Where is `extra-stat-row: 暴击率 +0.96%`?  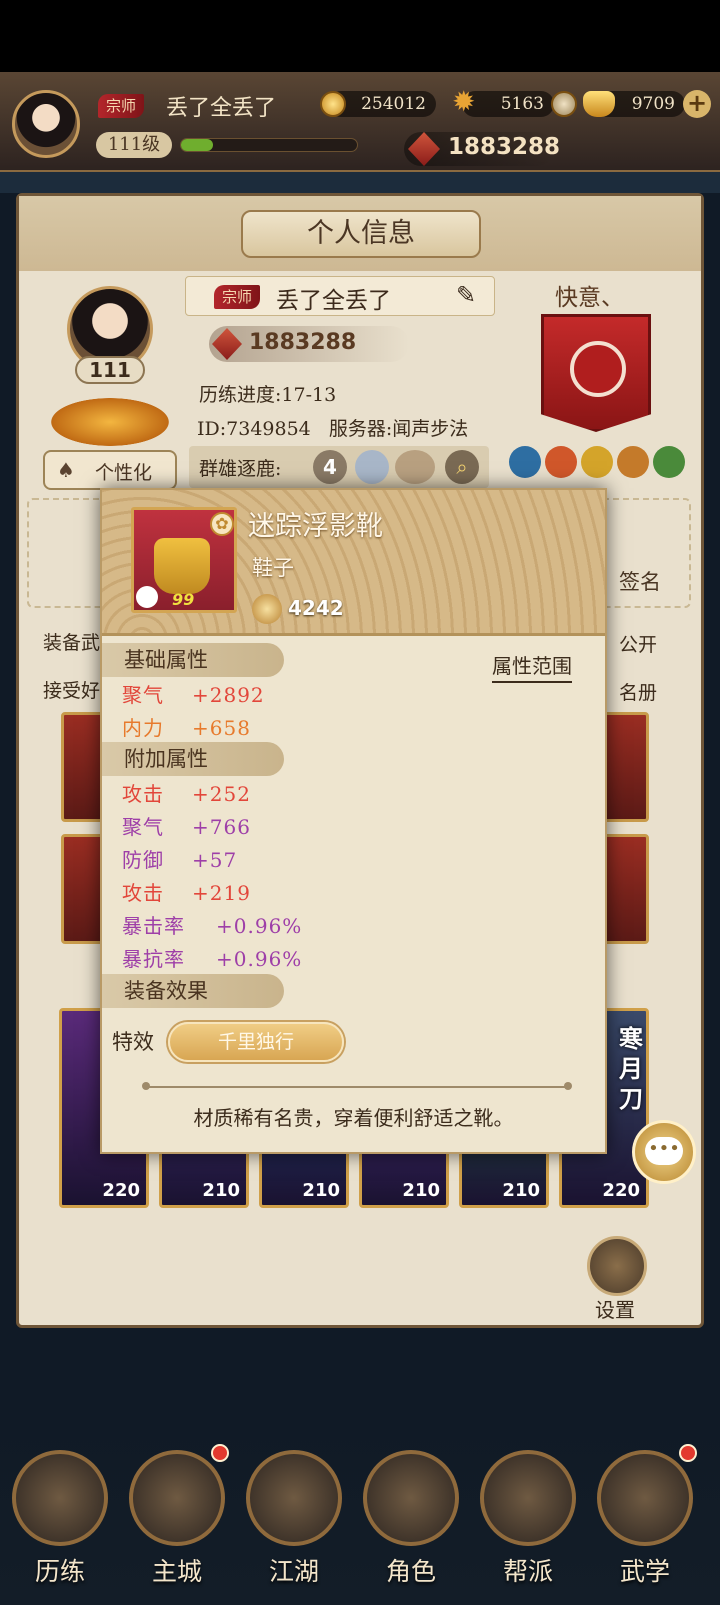 extra-stat-row: 暴击率 +0.96% is located at coordinates (322, 926).